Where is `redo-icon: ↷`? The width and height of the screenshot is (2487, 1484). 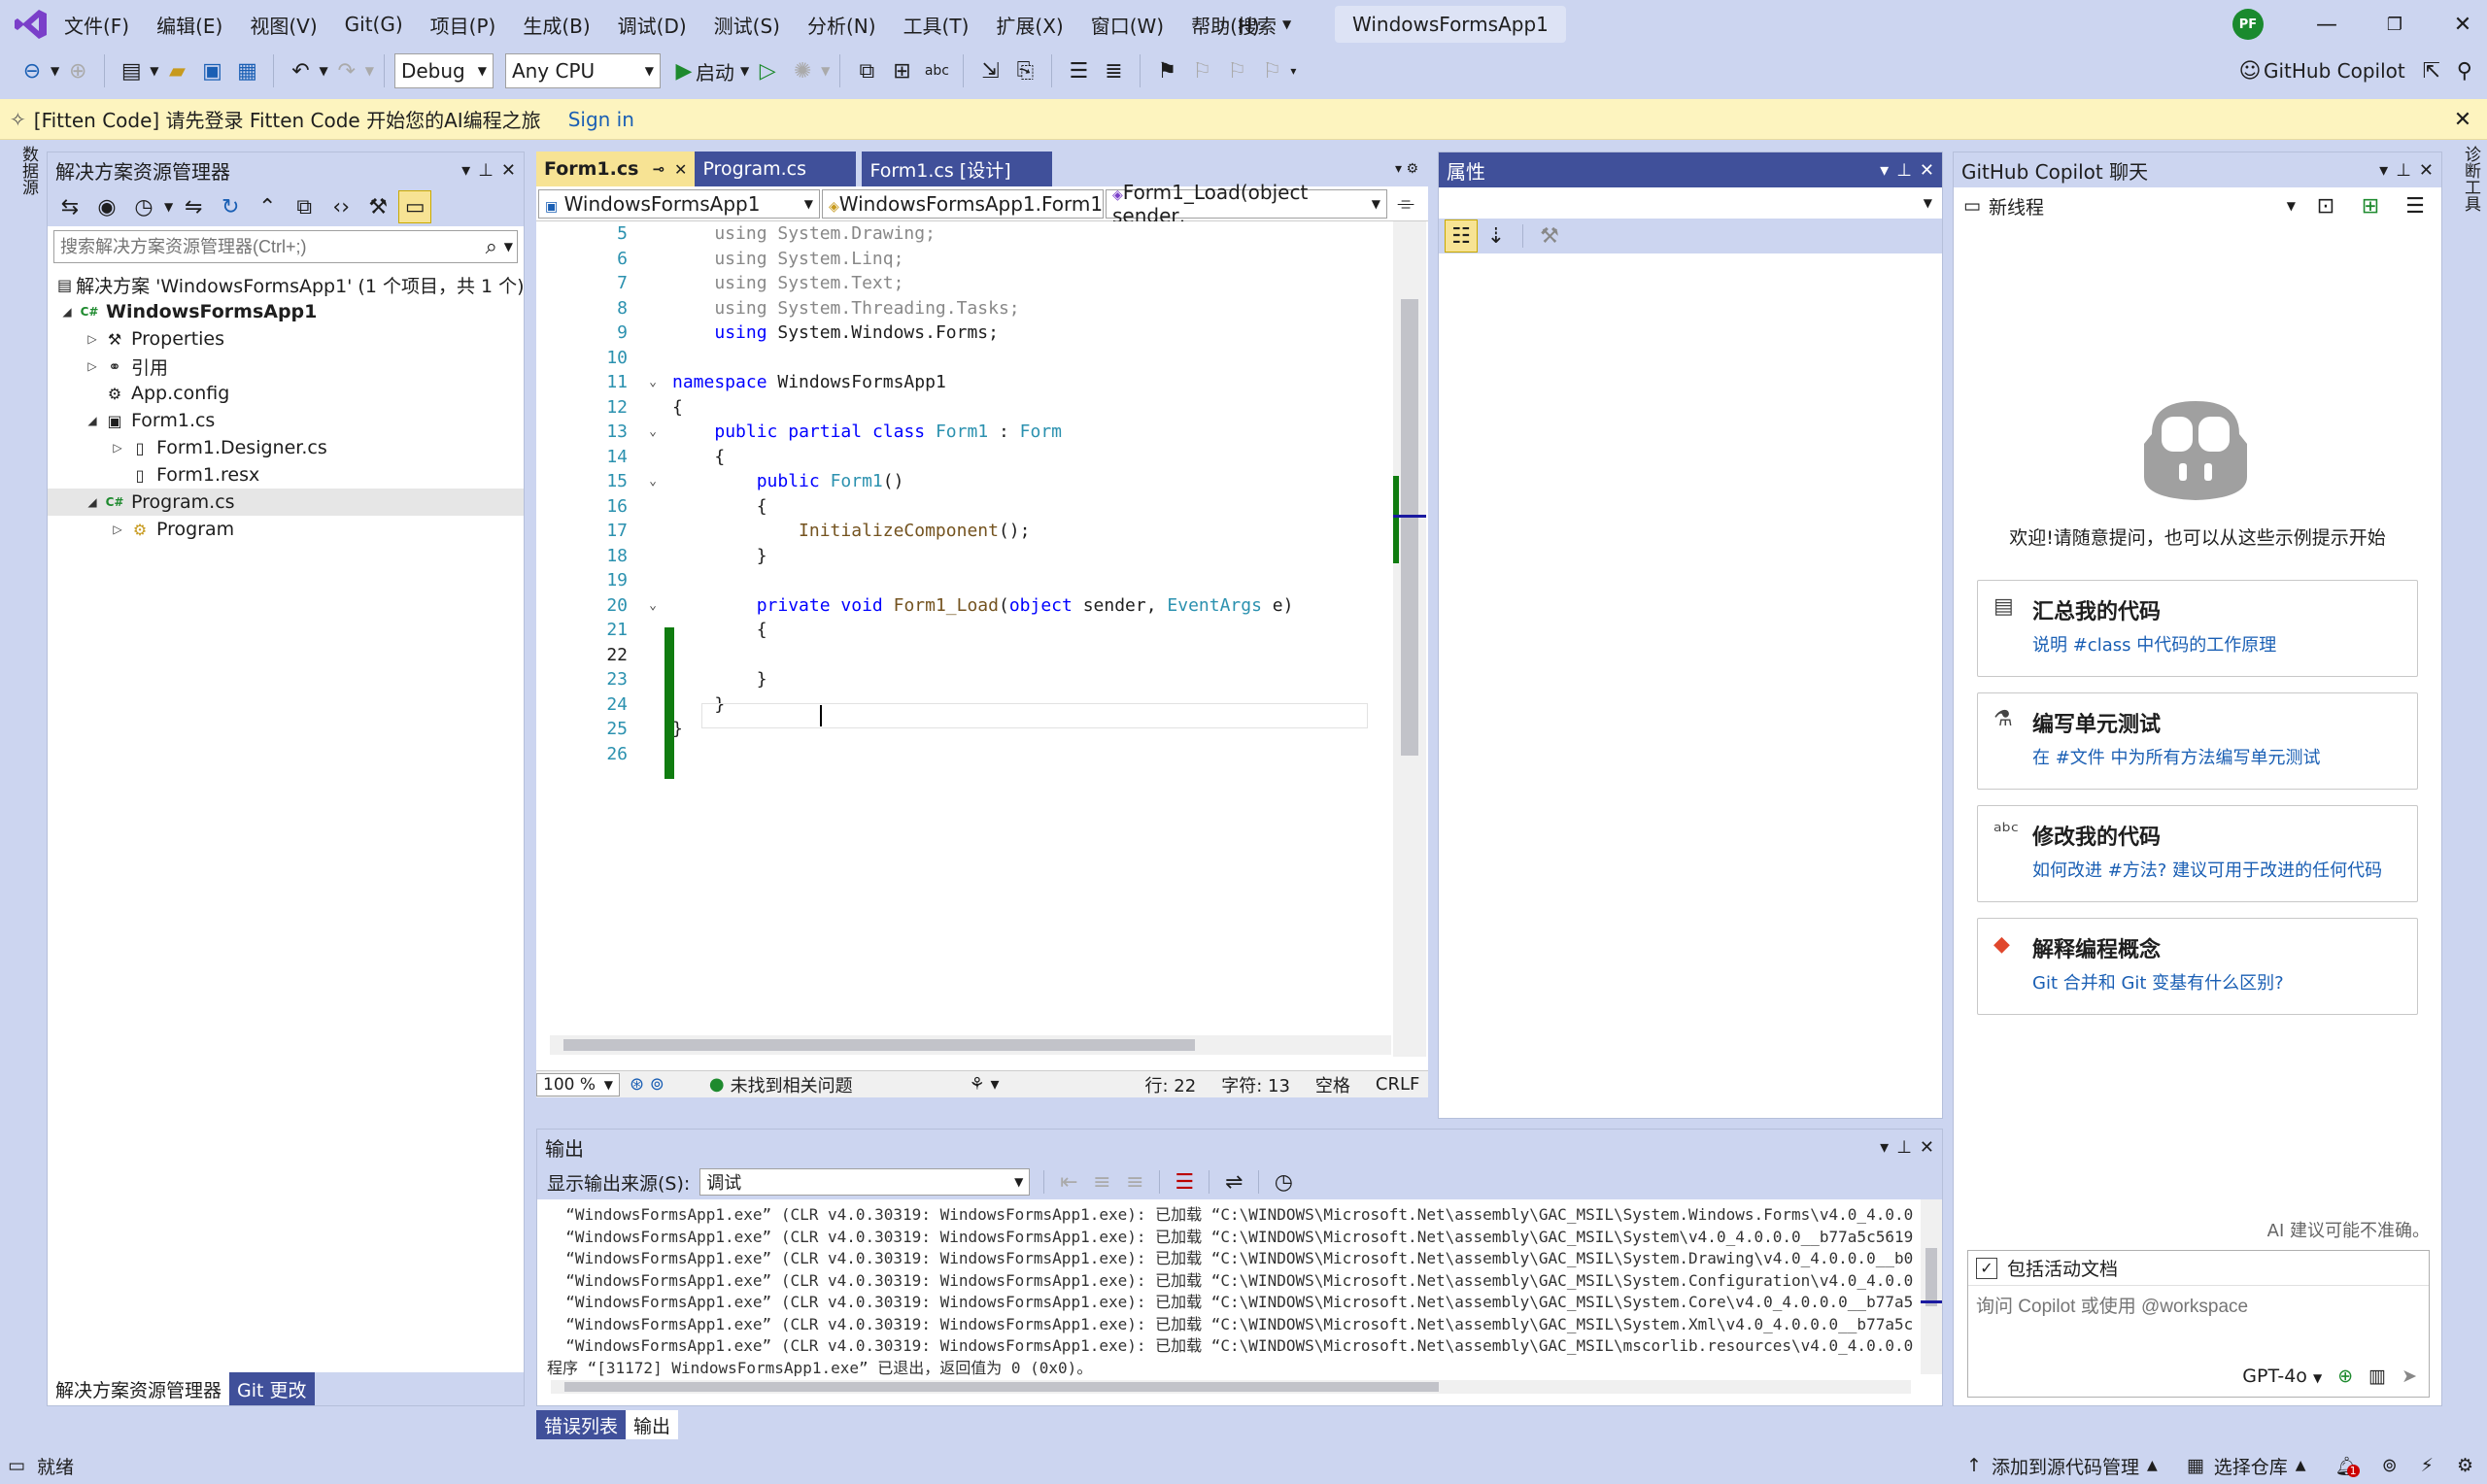
redo-icon: ↷ is located at coordinates (346, 70).